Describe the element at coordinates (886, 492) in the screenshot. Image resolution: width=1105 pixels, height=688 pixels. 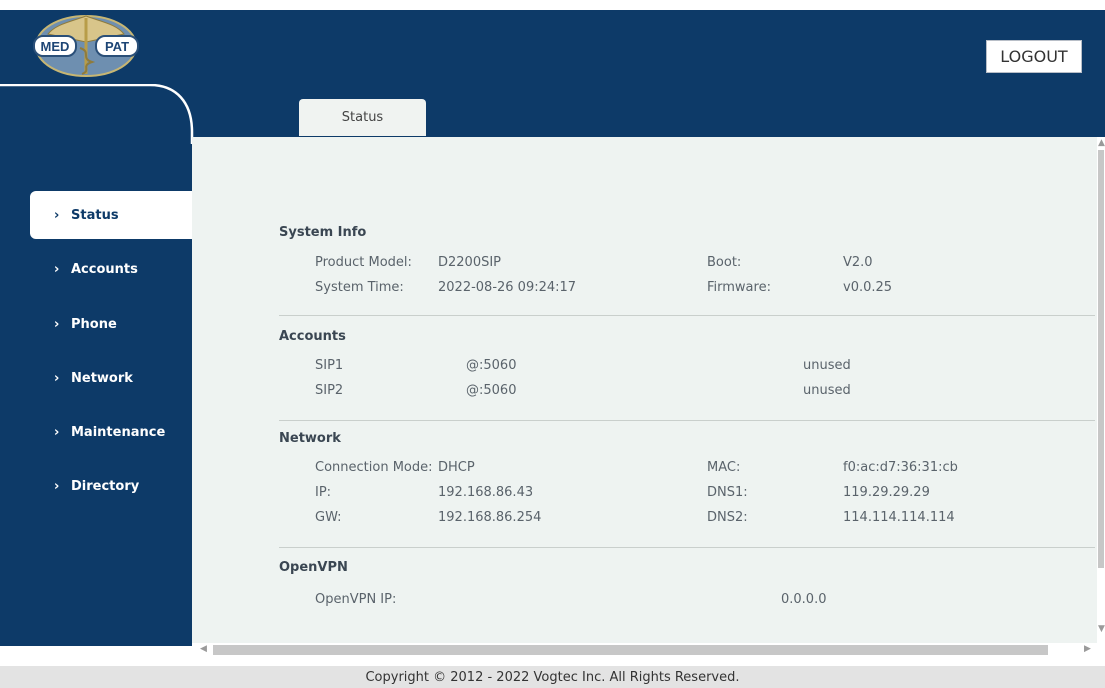
I see `dns1-value: 119.29.29.29` at that location.